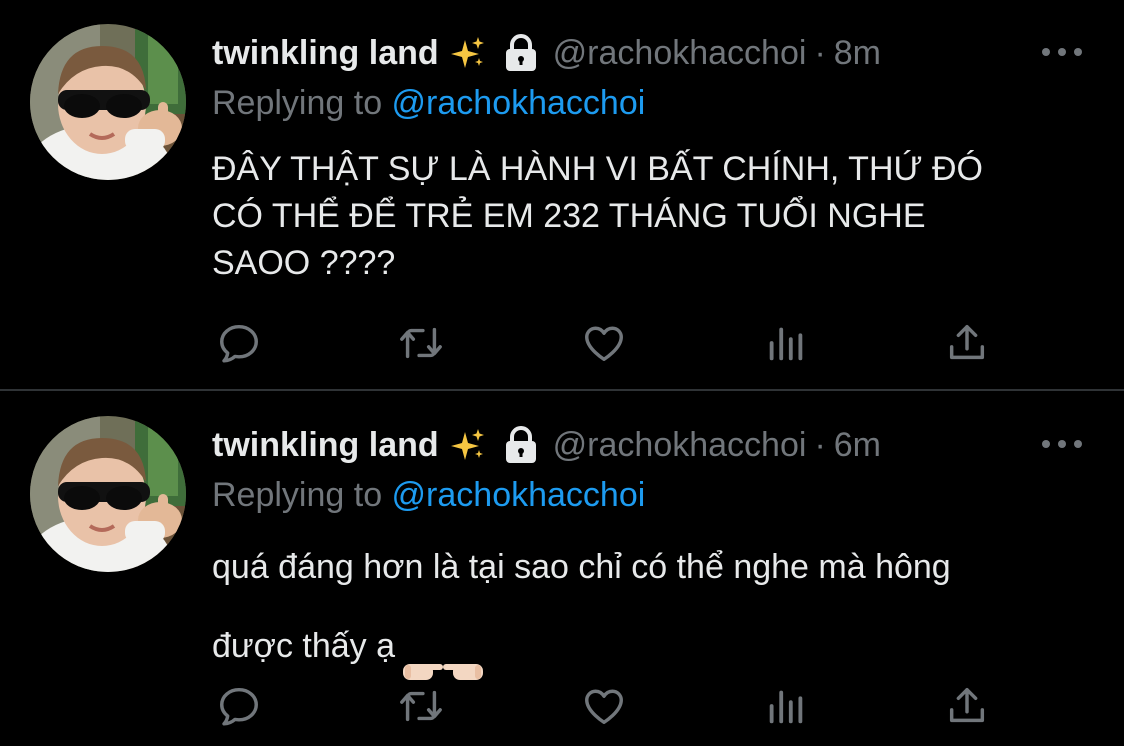  Describe the element at coordinates (546, 53) in the screenshot. I see `tweet-header: twinkling land @rachokhacchoi · 8m` at that location.